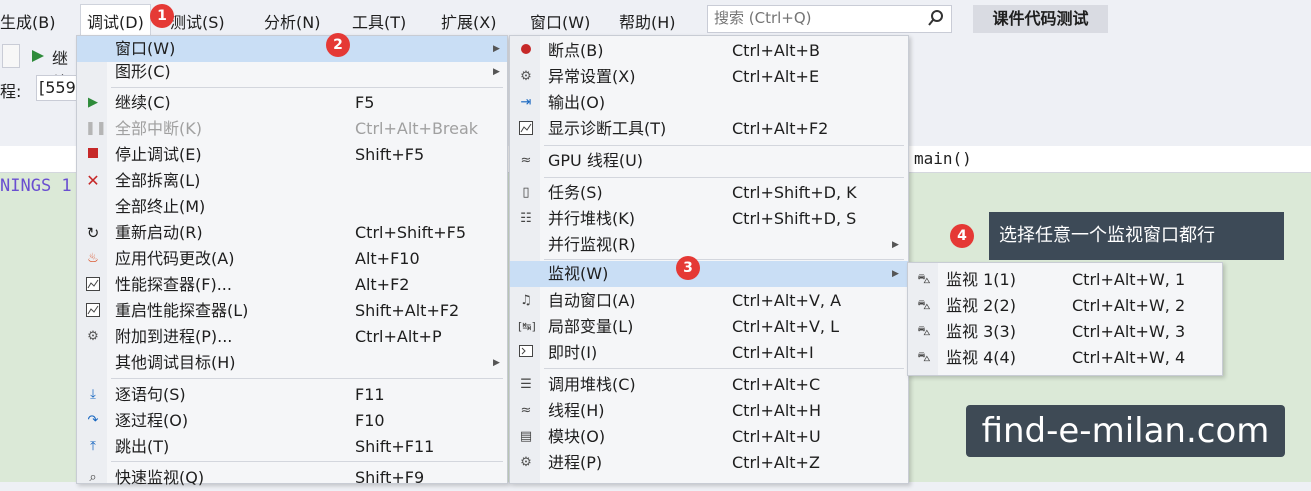  Describe the element at coordinates (292, 103) in the screenshot. I see `menu-item-continue: ▶ 继续(C) F5` at that location.